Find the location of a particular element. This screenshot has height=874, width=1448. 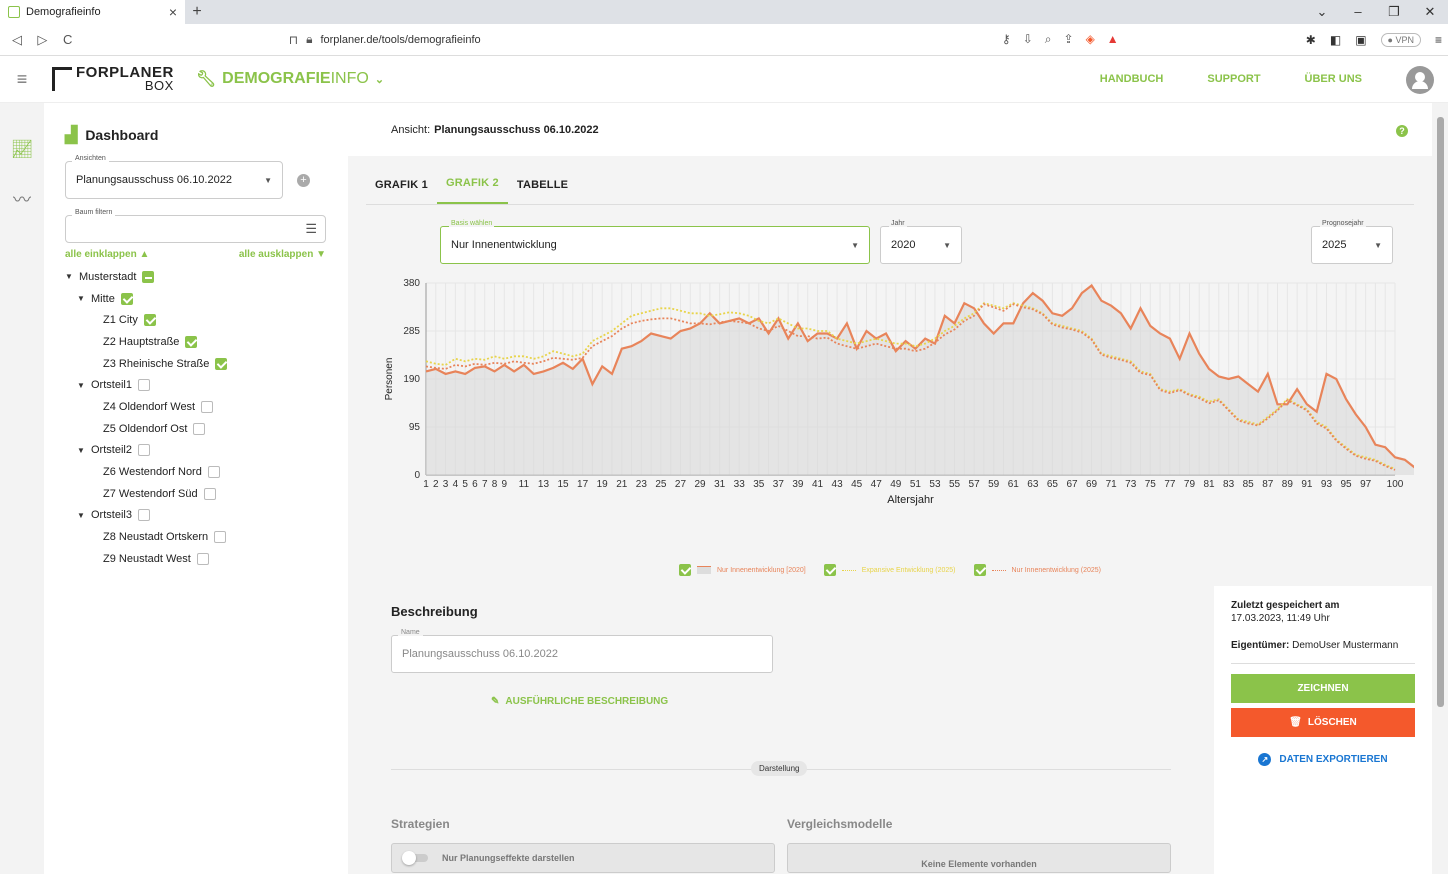

tree-node: Z6 Westendorf Nord is located at coordinates (195, 472).